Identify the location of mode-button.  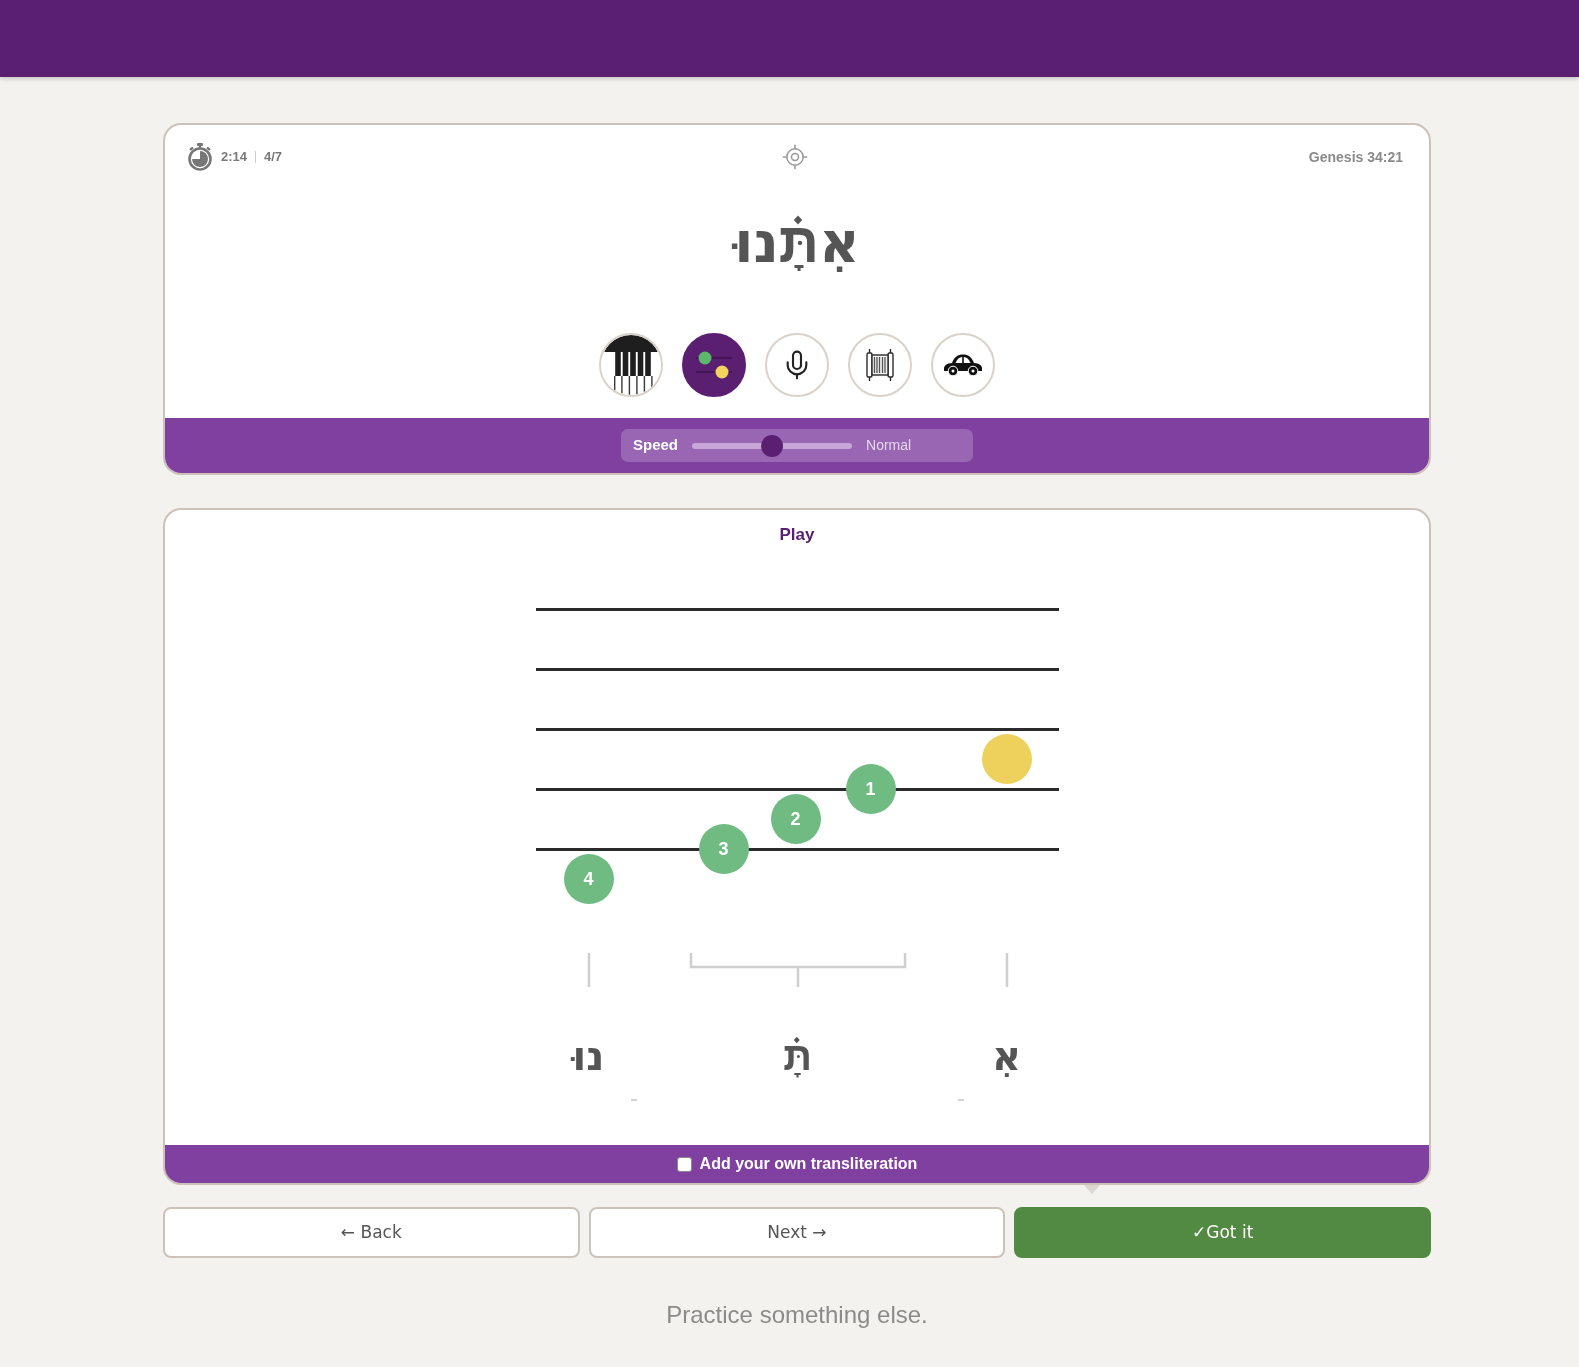
(714, 365).